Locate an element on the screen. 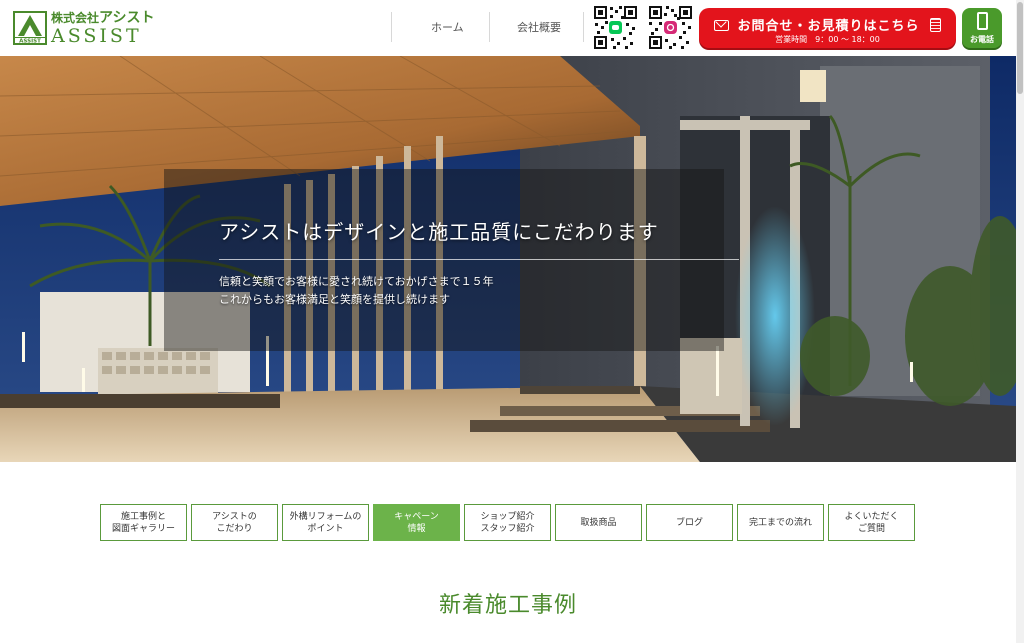 This screenshot has width=1024, height=643. instagram-qr-code is located at coordinates (670, 27).